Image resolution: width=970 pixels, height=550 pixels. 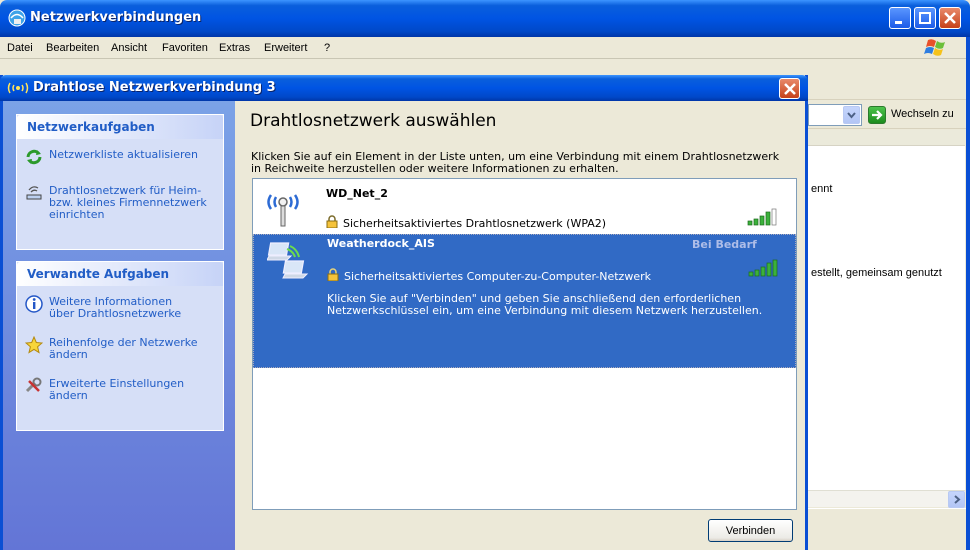 What do you see at coordinates (234, 48) in the screenshot?
I see `menu-extras: Extras` at bounding box center [234, 48].